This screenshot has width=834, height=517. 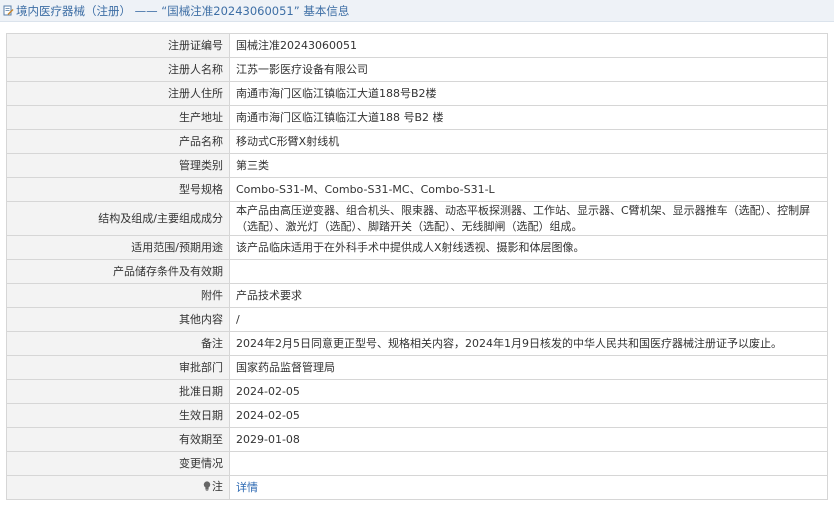 What do you see at coordinates (528, 117) in the screenshot?
I see `row-value-production-address: 南通市海门区临江镇临江大道188 号B2 楼` at bounding box center [528, 117].